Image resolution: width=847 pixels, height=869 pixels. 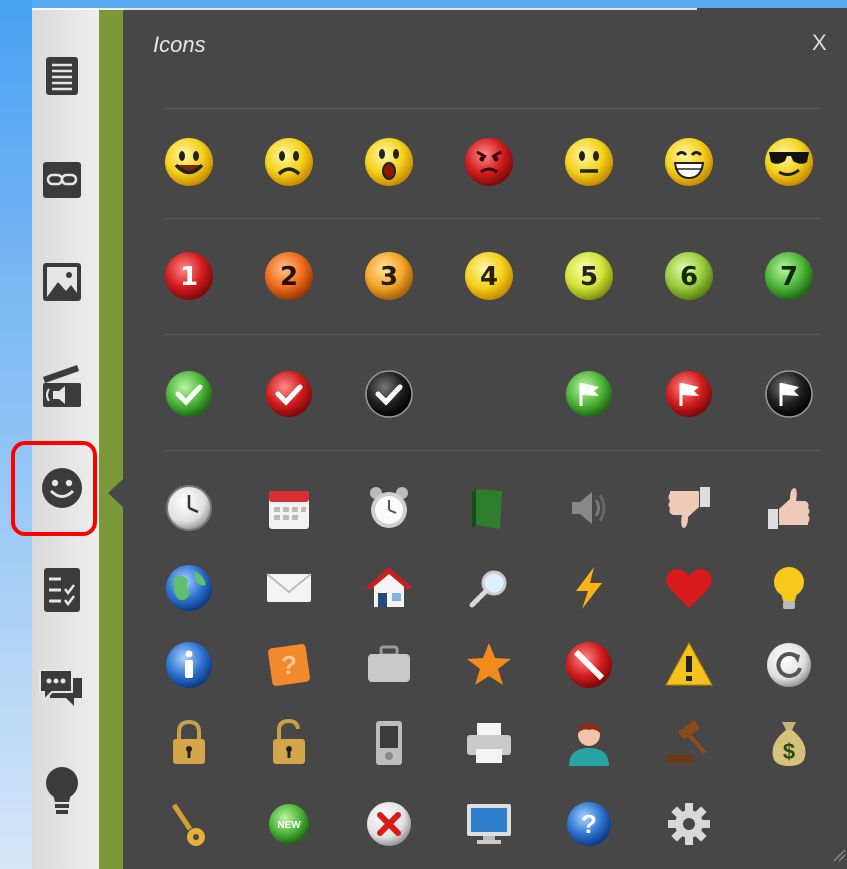 I want to click on money-bag-icon: $, so click(x=789, y=743).